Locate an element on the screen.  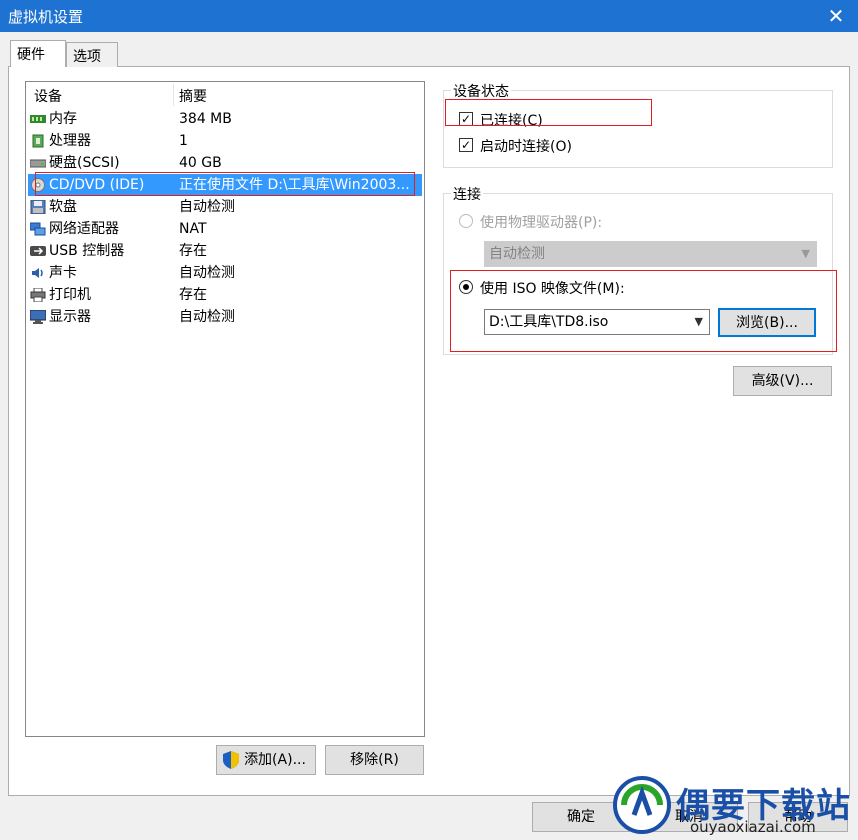
tab-options: 选项 is located at coordinates (92, 54).